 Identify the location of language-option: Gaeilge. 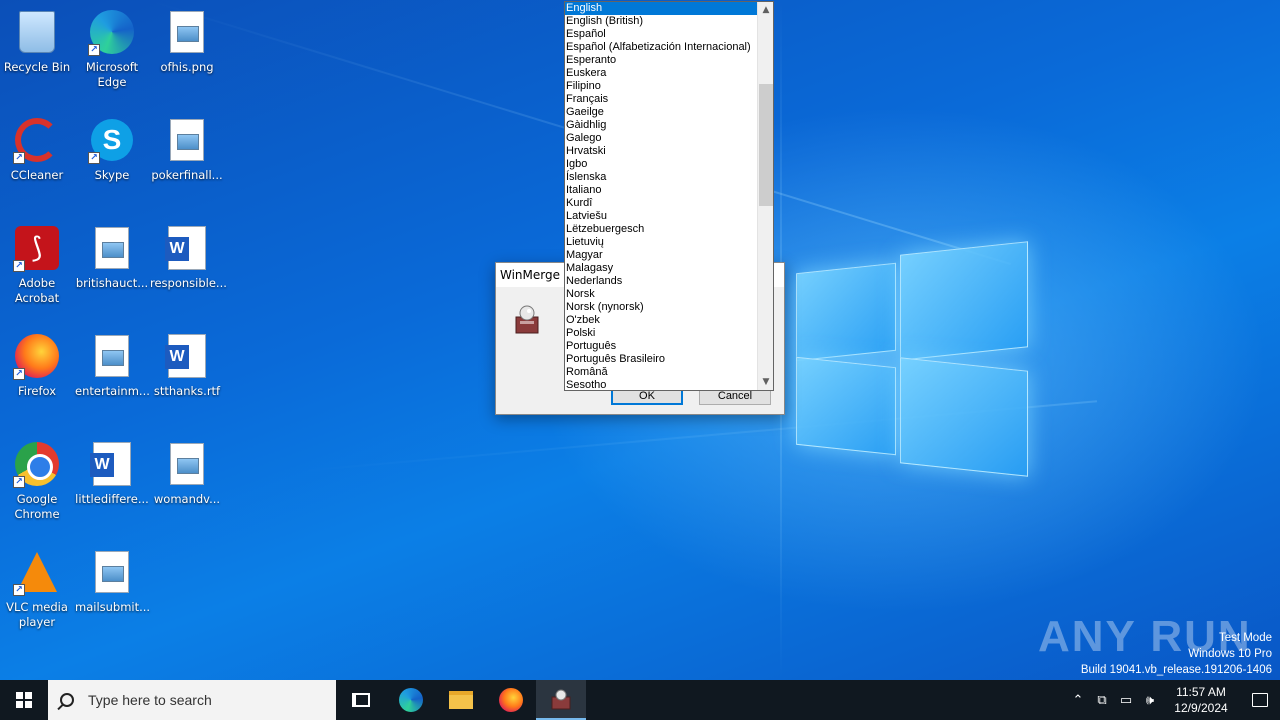
(661, 112).